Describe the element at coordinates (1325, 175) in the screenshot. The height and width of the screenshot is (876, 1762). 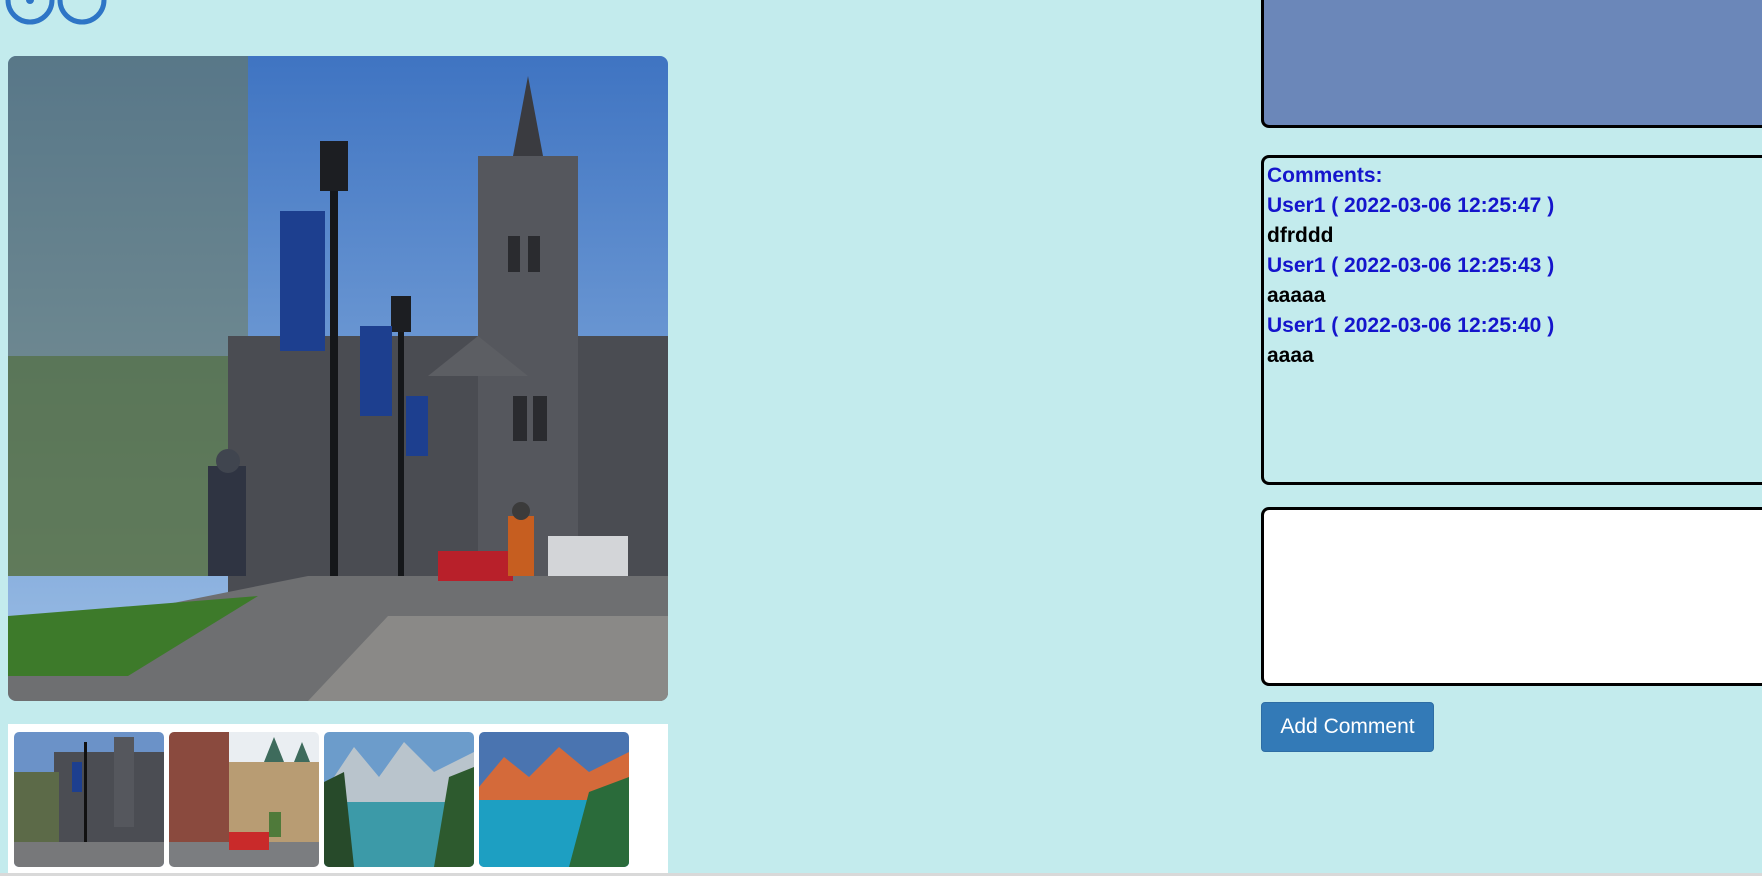
I see `comments-title: Comments:` at that location.